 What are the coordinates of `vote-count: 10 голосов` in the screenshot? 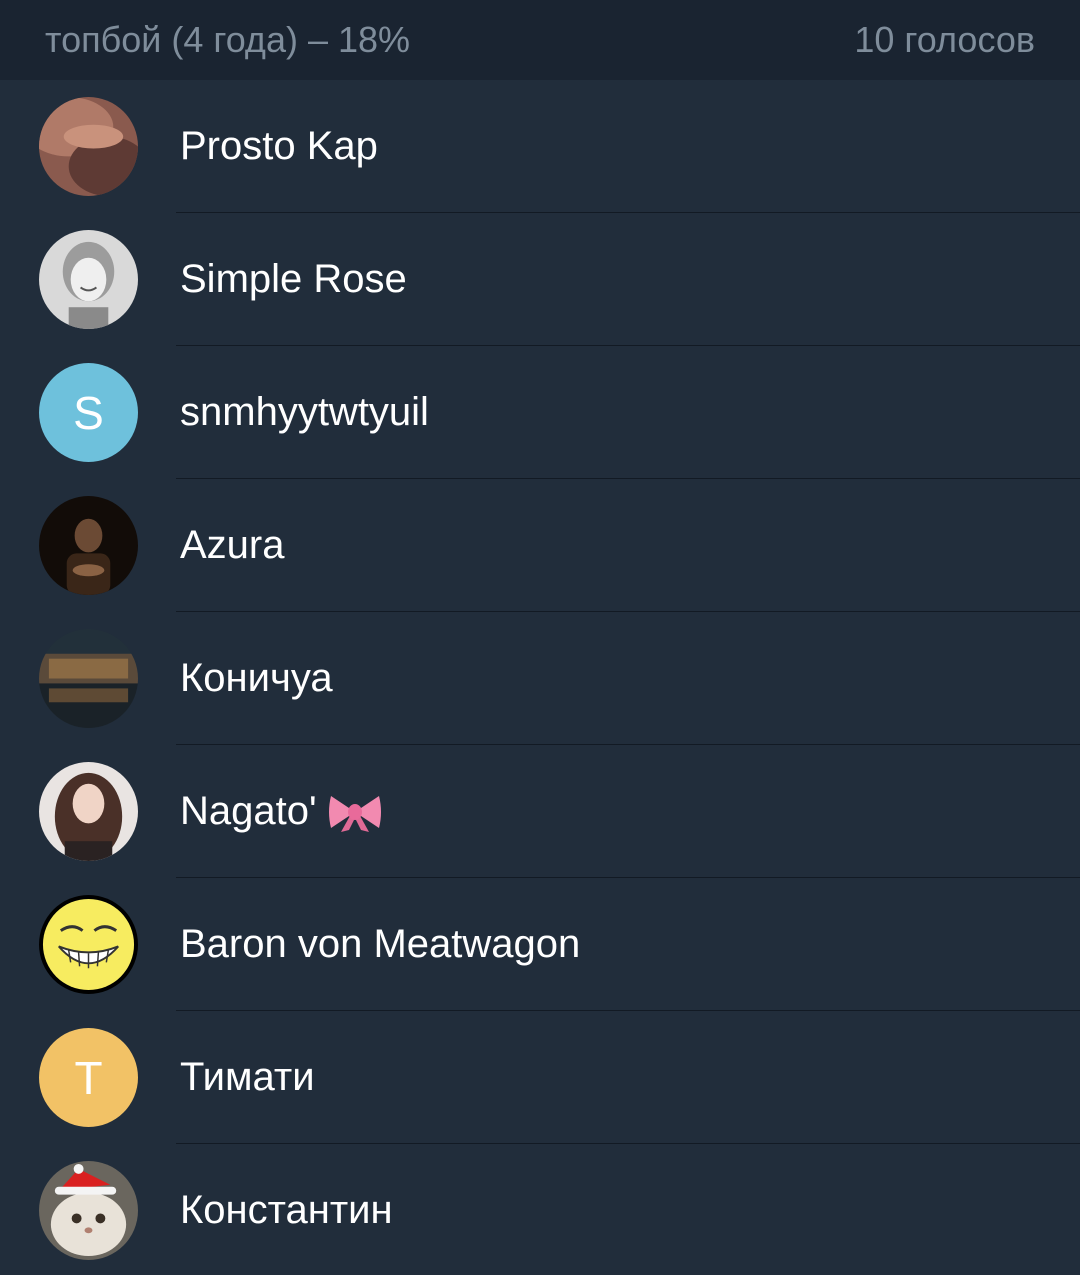 It's located at (944, 39).